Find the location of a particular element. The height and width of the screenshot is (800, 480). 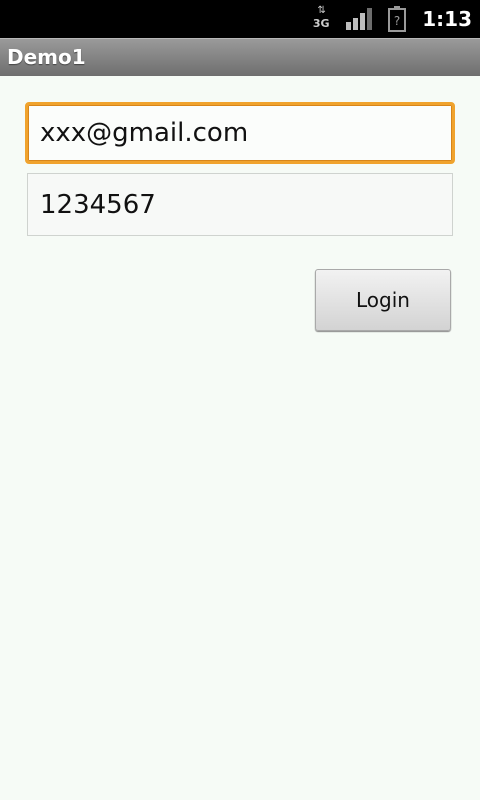

status-icons: ⇅ 3G ? 1:13 is located at coordinates (391, 19).